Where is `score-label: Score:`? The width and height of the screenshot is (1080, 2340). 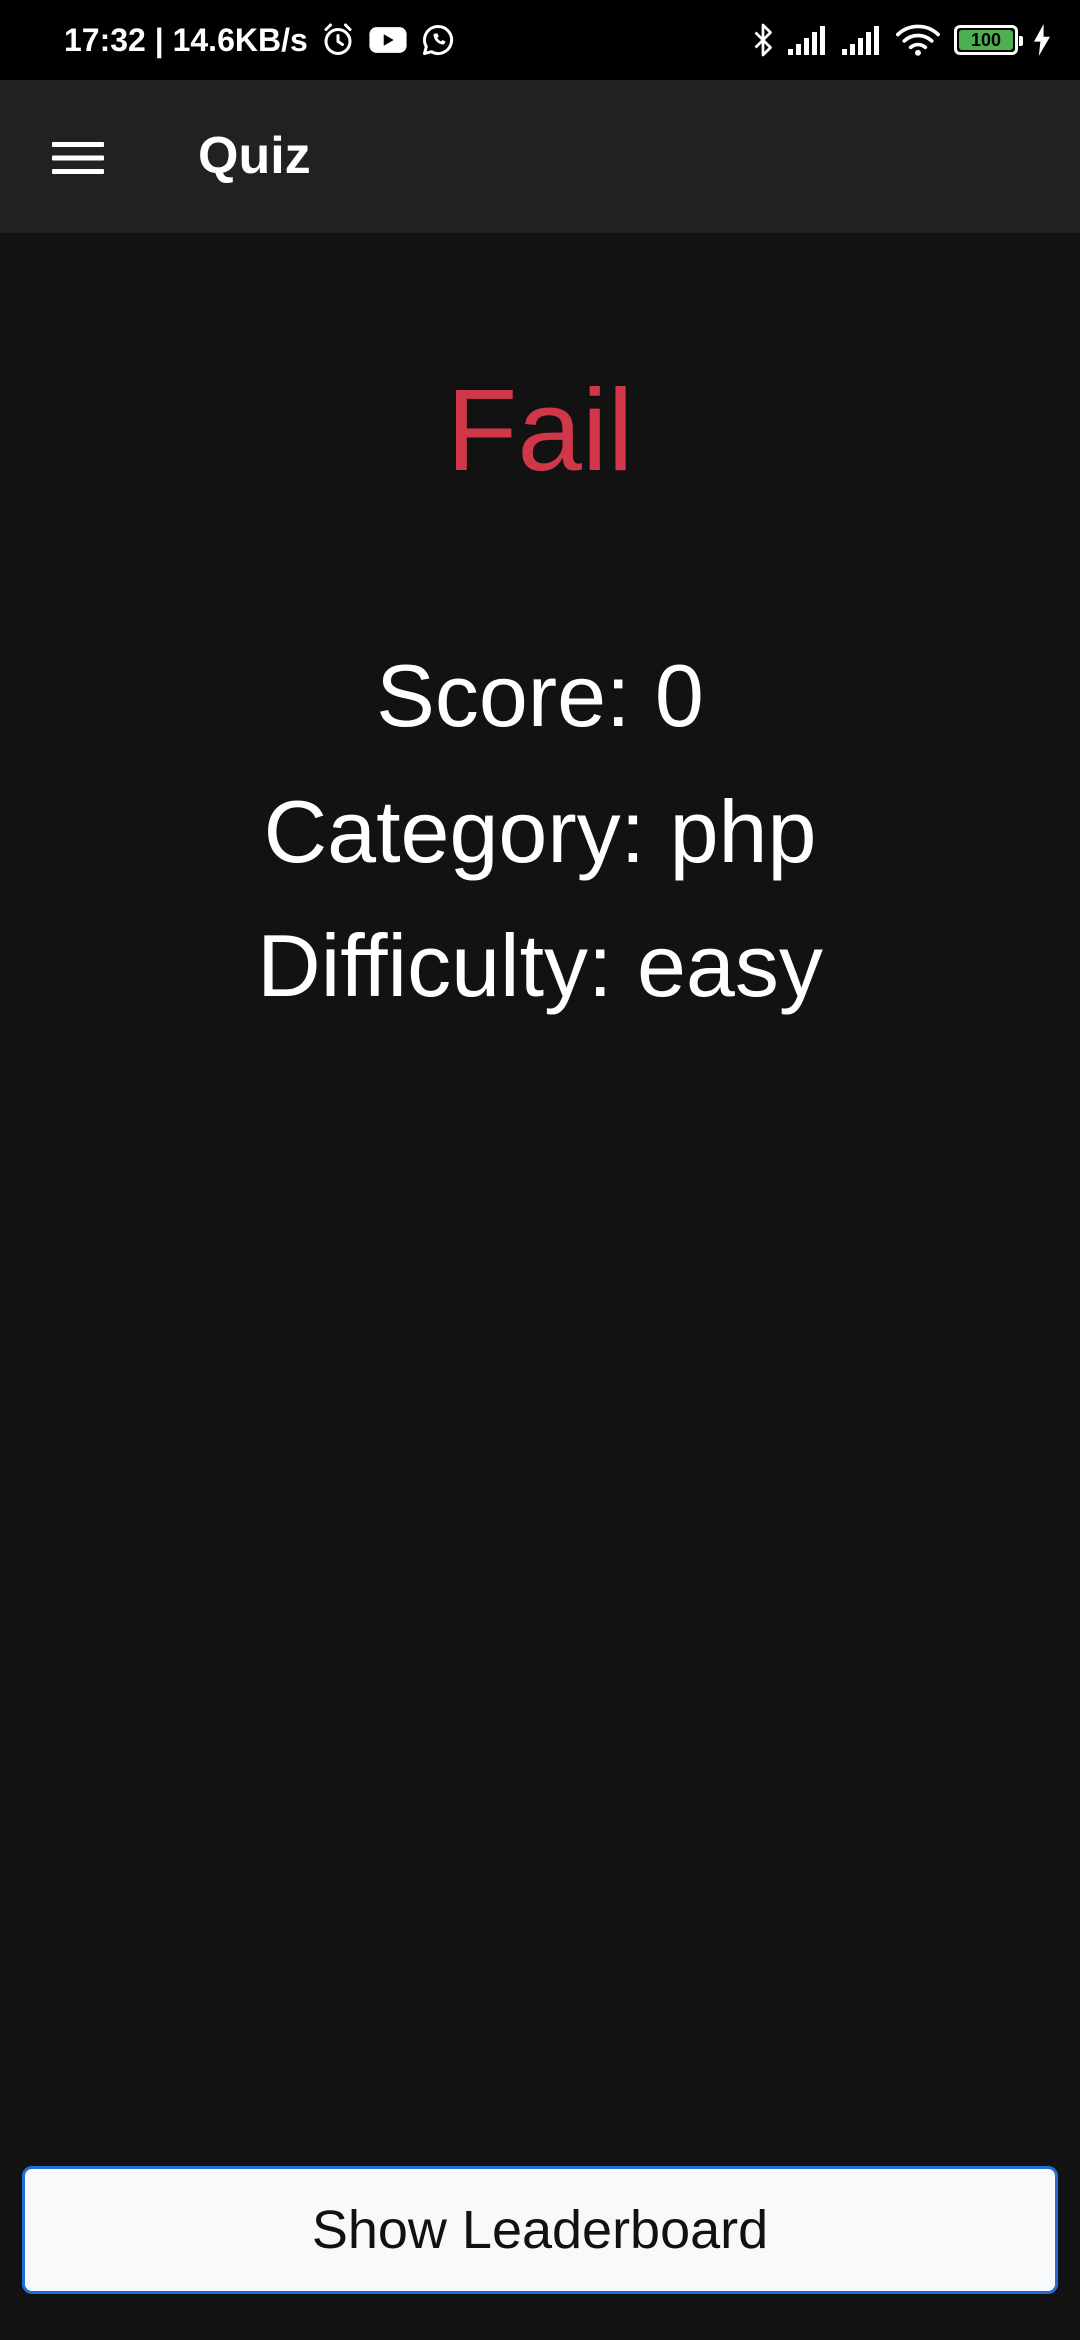 score-label: Score: is located at coordinates (515, 695).